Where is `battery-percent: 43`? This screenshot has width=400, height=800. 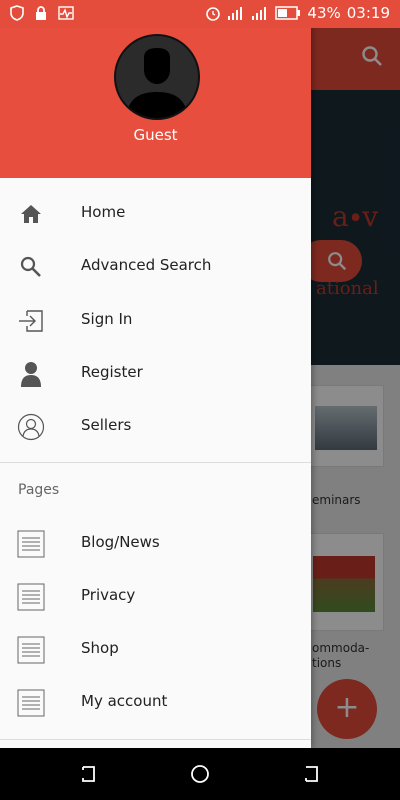
battery-percent: 43 is located at coordinates (317, 13).